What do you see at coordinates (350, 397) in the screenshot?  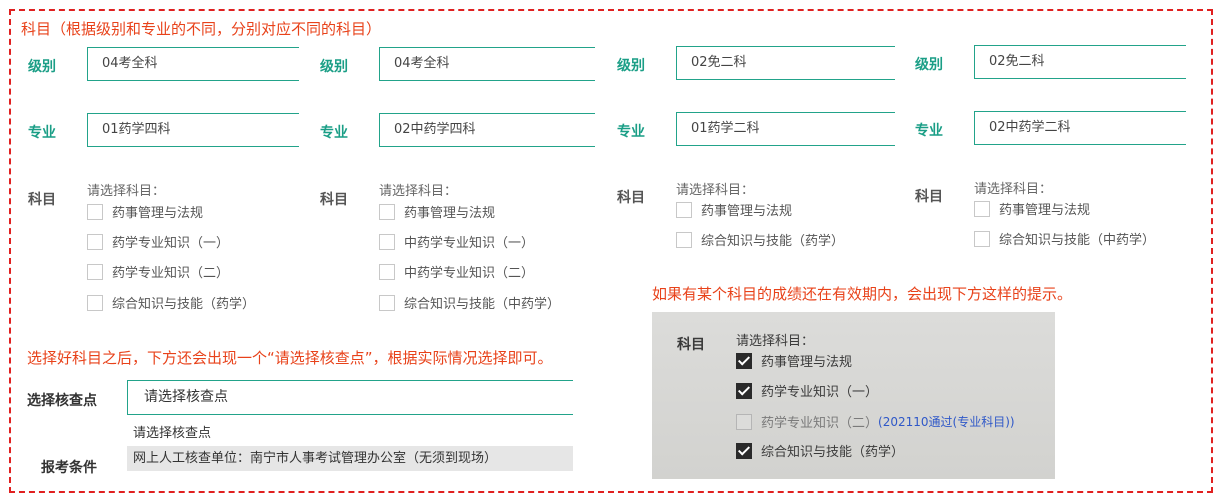 I see `check-point-select: 请选择核查点` at bounding box center [350, 397].